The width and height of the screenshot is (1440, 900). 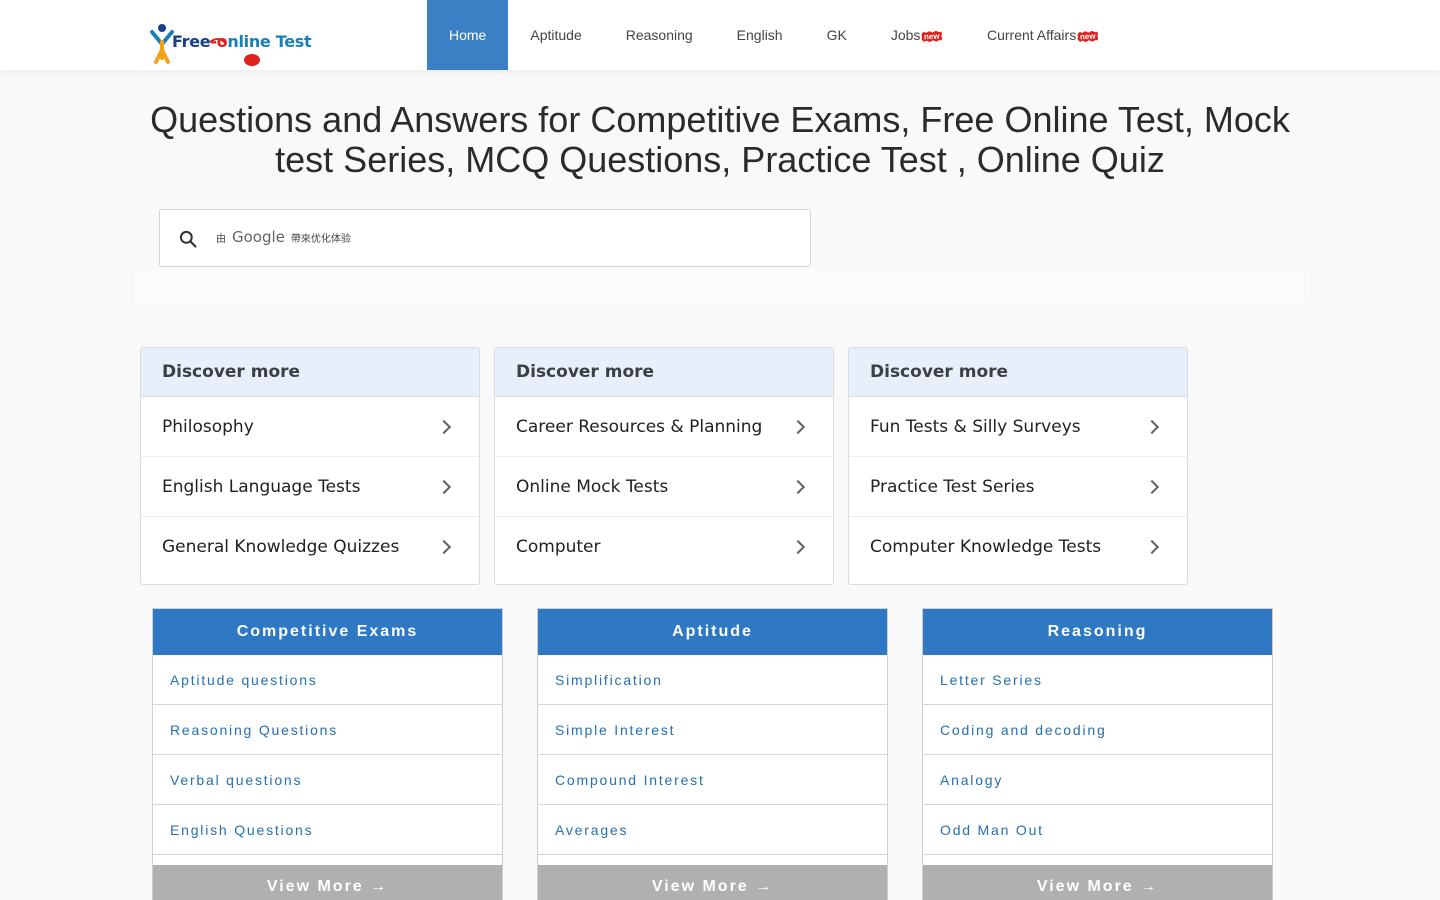 I want to click on nav-home: Home, so click(x=468, y=35).